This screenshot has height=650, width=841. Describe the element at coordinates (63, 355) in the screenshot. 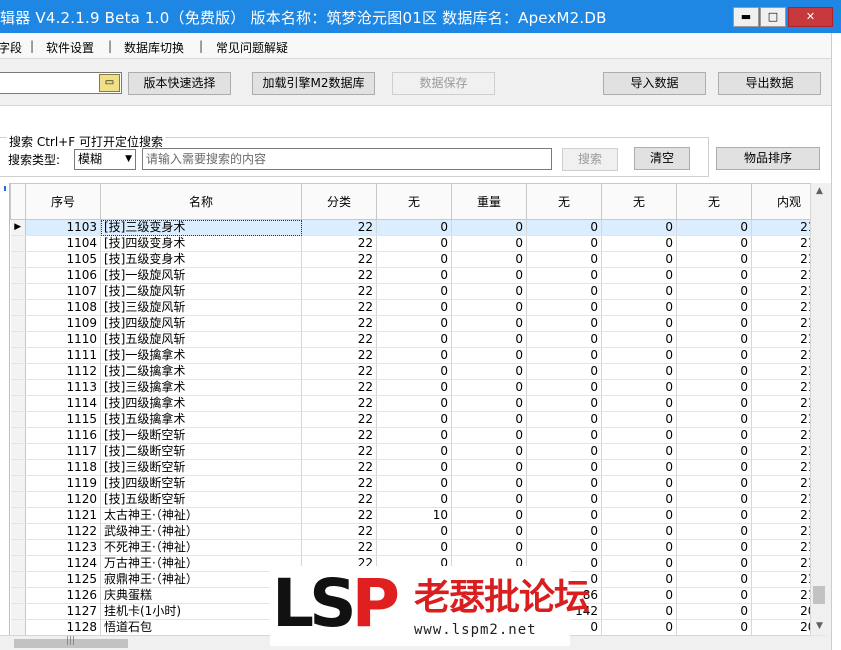

I see `cell-value: 1111` at that location.